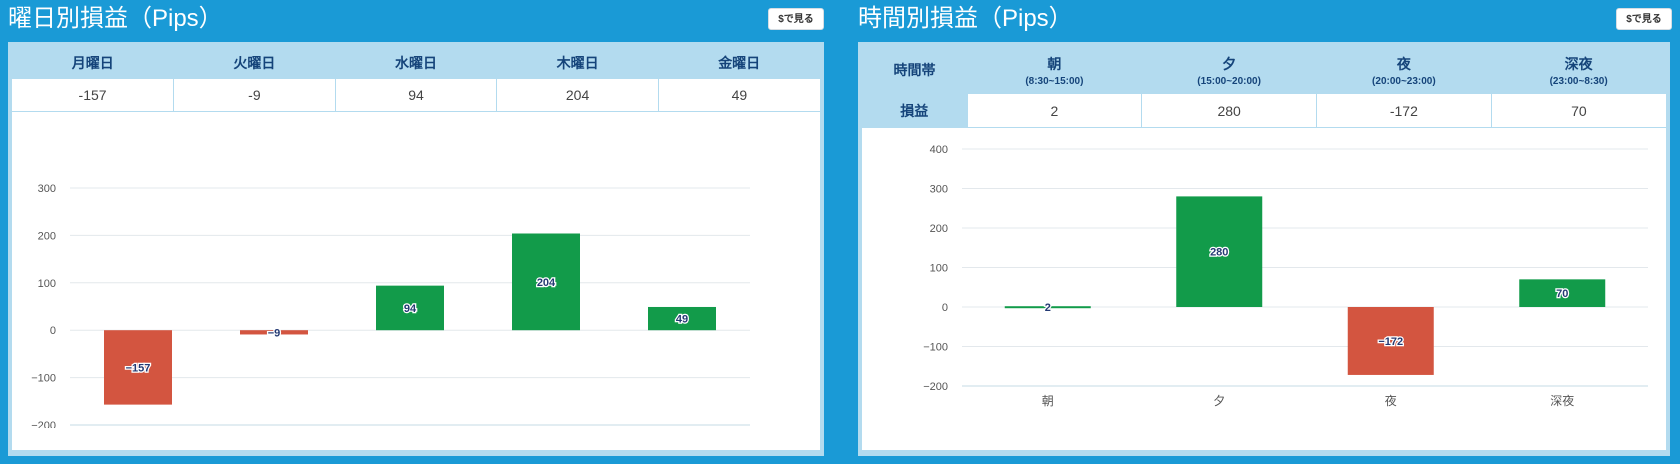 Image resolution: width=1680 pixels, height=464 pixels. Describe the element at coordinates (914, 70) in the screenshot. I see `timezone-row-header: 時間帯` at that location.